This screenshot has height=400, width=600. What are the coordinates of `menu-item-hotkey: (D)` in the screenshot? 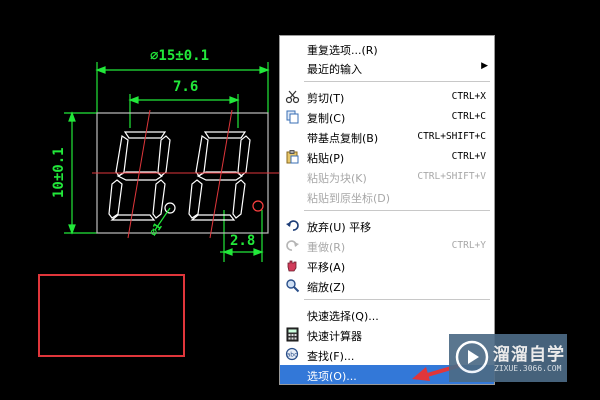 It's located at (382, 198).